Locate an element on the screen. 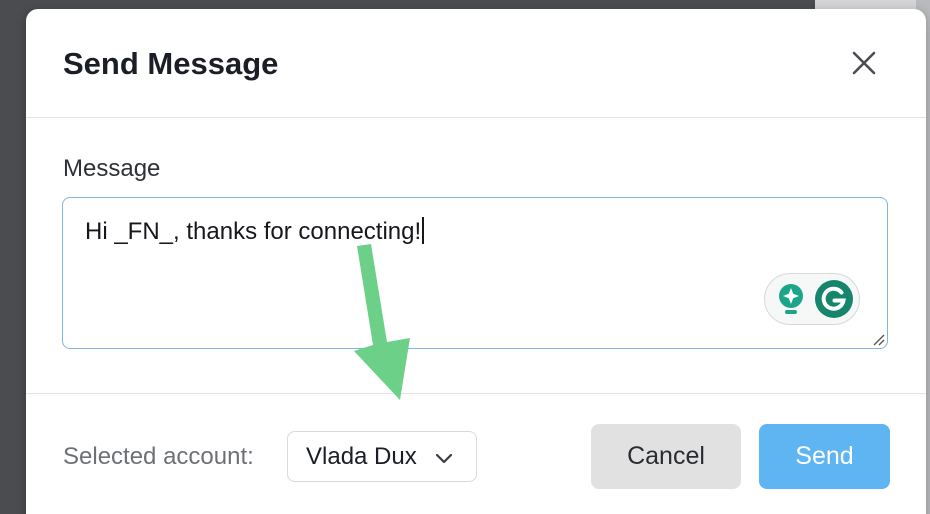 Image resolution: width=930 pixels, height=514 pixels. lightbulb-sparkle-icon is located at coordinates (791, 300).